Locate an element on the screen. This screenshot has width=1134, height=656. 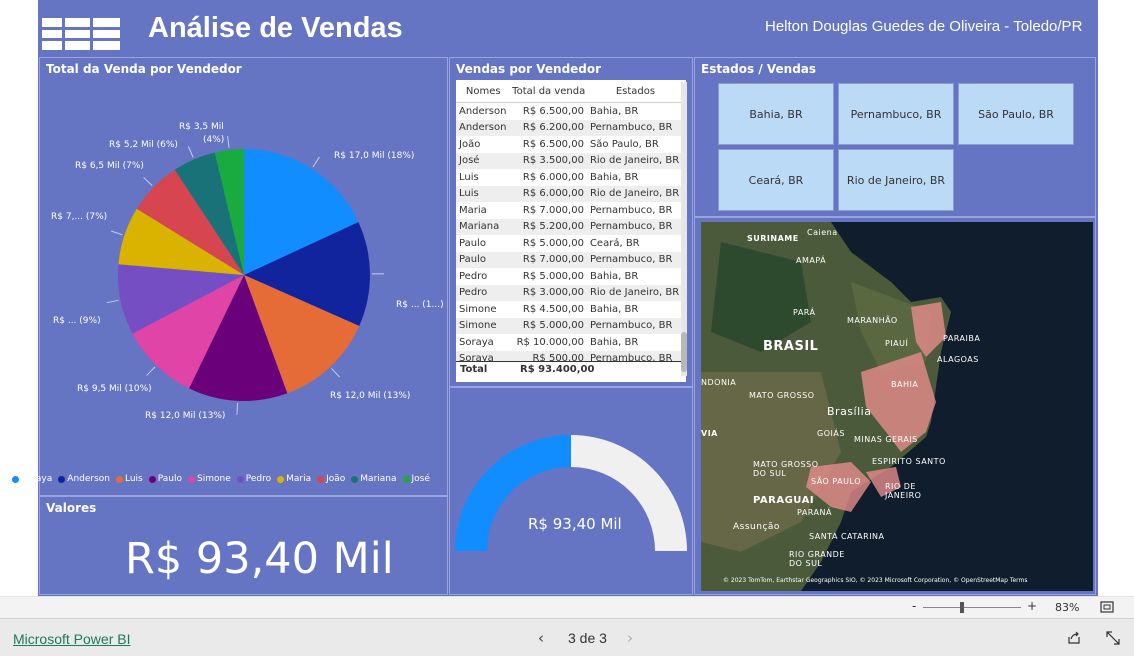
column-header-total: Total da venda is located at coordinates (548, 91).